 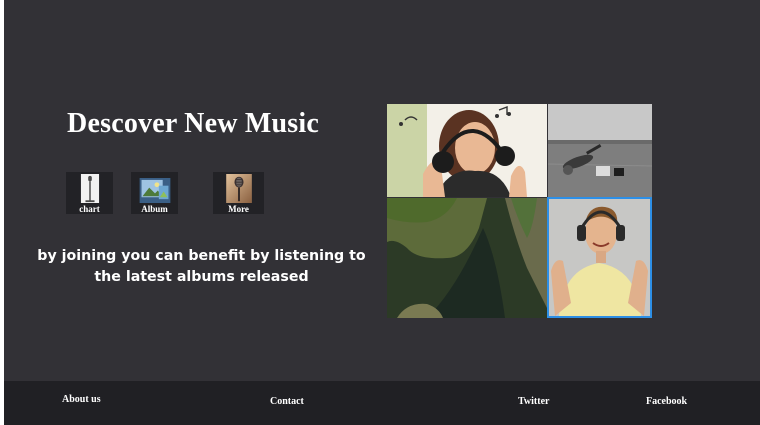 I want to click on more-tile: More, so click(x=238, y=193).